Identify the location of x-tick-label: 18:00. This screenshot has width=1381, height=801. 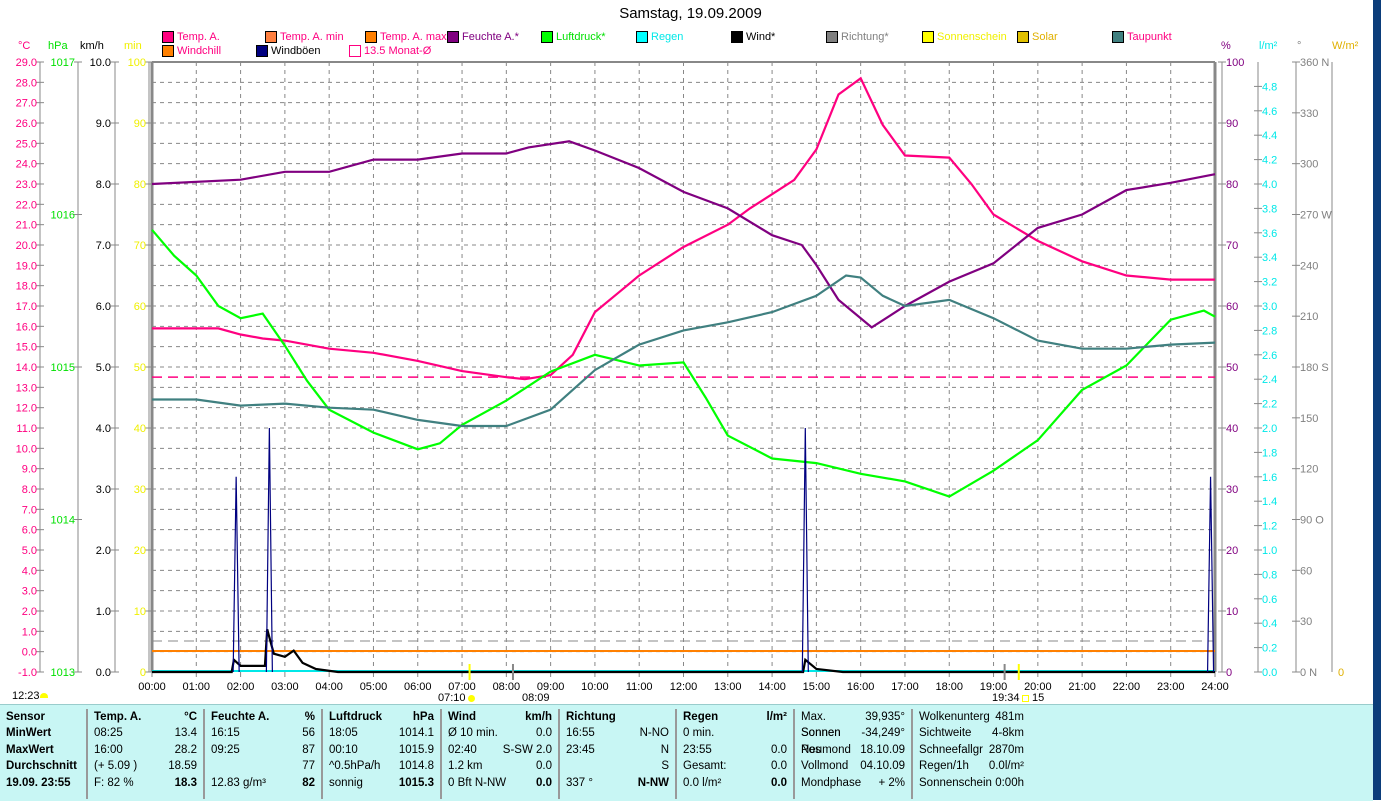
(949, 687).